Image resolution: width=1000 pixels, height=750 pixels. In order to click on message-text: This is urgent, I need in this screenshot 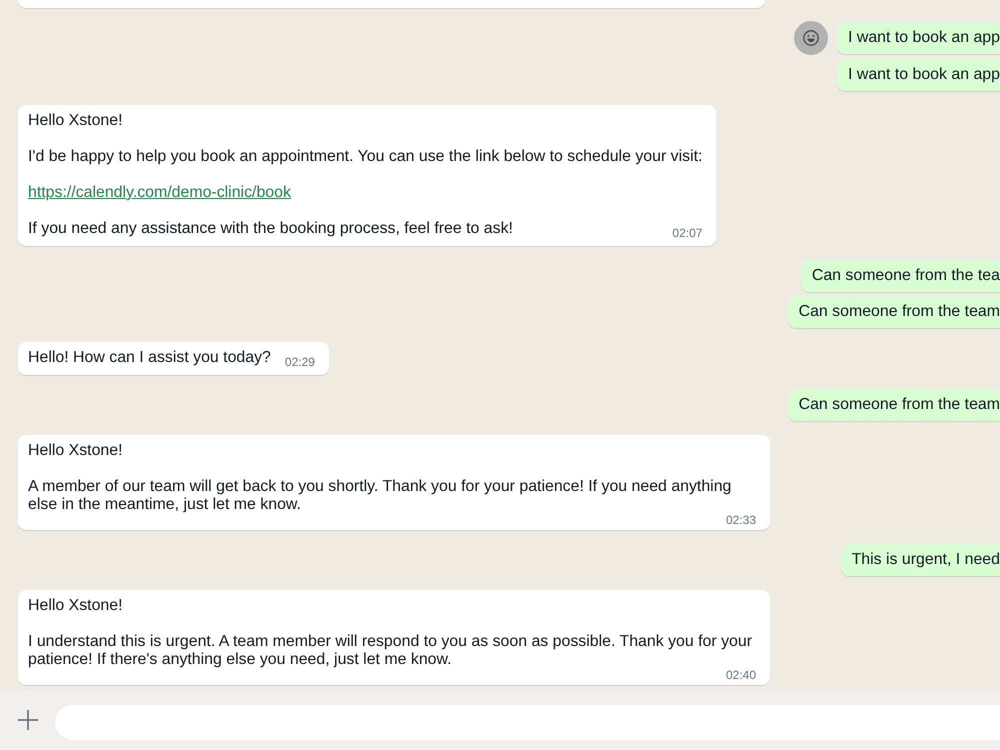, I will do `click(926, 559)`.